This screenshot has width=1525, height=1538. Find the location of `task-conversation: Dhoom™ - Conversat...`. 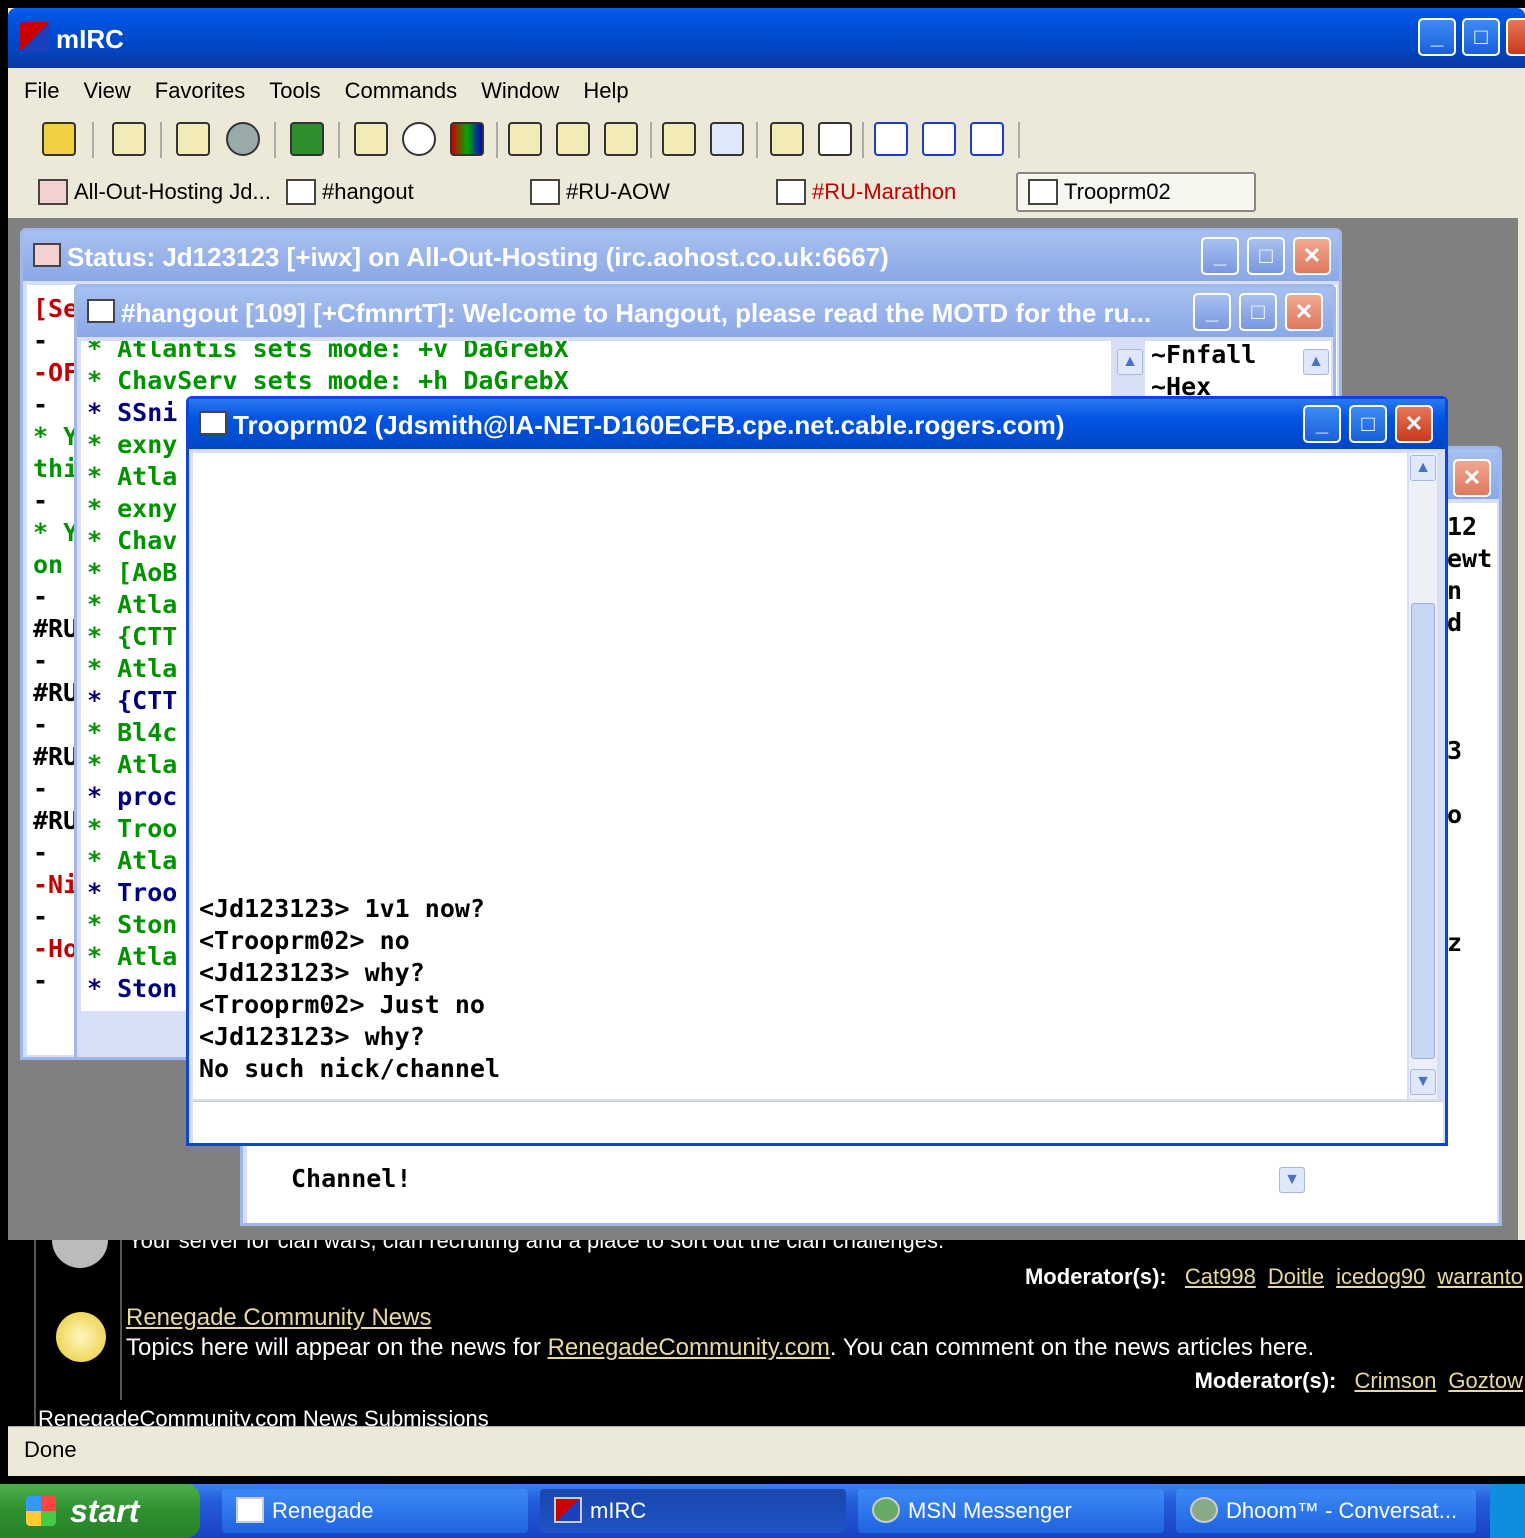

task-conversation: Dhoom™ - Conversat... is located at coordinates (1326, 1511).